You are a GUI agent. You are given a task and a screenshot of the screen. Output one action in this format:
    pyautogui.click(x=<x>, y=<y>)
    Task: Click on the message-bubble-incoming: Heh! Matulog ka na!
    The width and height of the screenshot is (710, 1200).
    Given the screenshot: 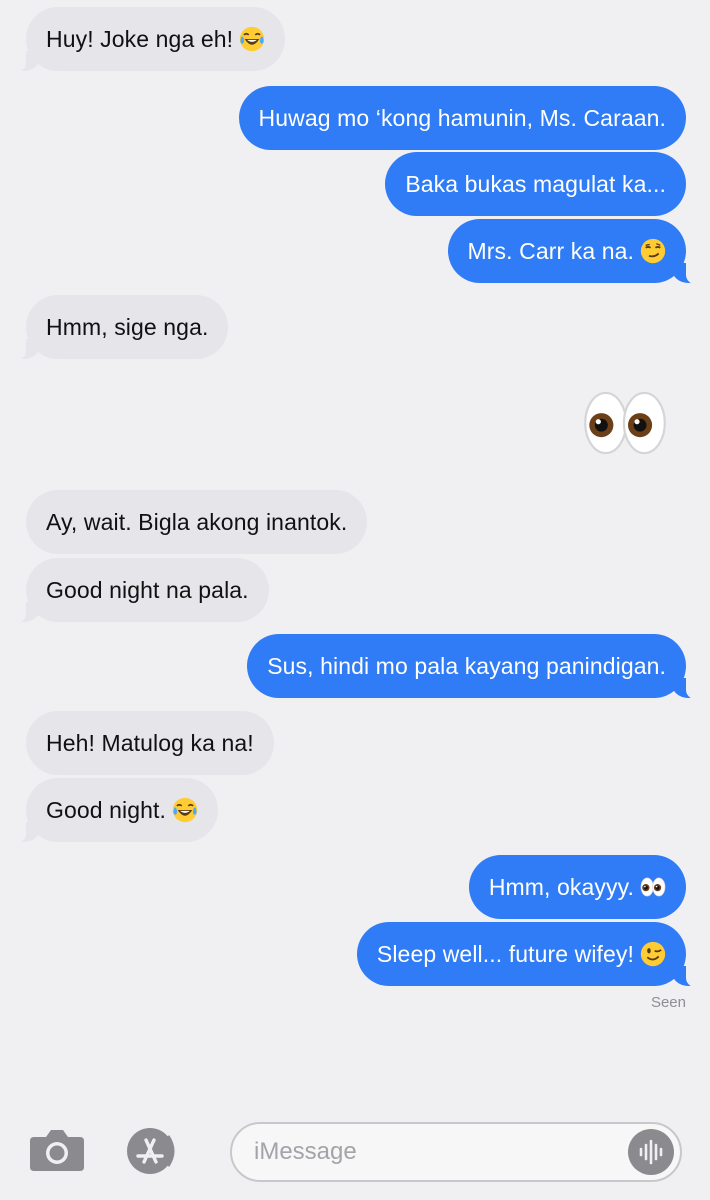 What is the action you would take?
    pyautogui.click(x=150, y=743)
    